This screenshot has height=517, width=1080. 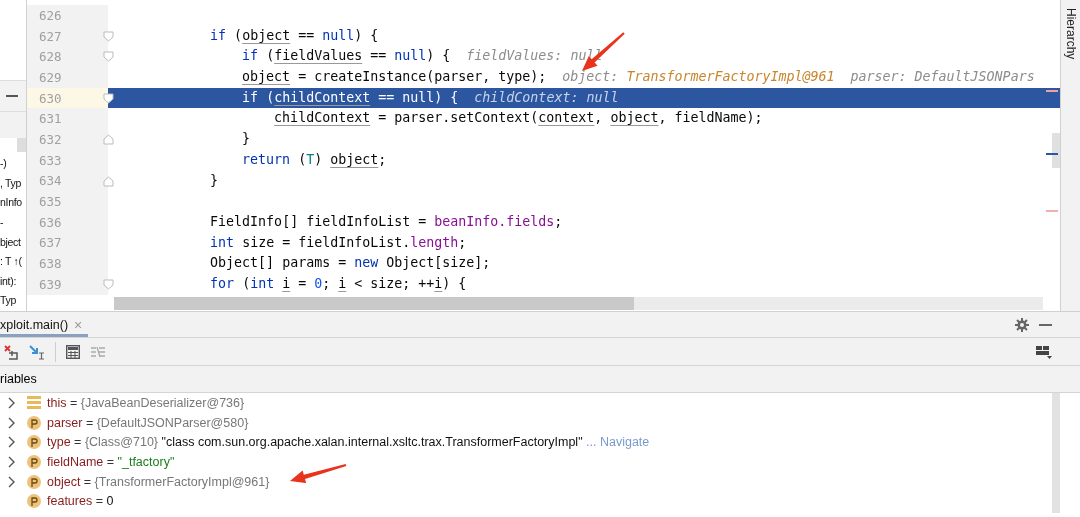 What do you see at coordinates (294, 35) in the screenshot?
I see `code-line: if (object == null) {` at bounding box center [294, 35].